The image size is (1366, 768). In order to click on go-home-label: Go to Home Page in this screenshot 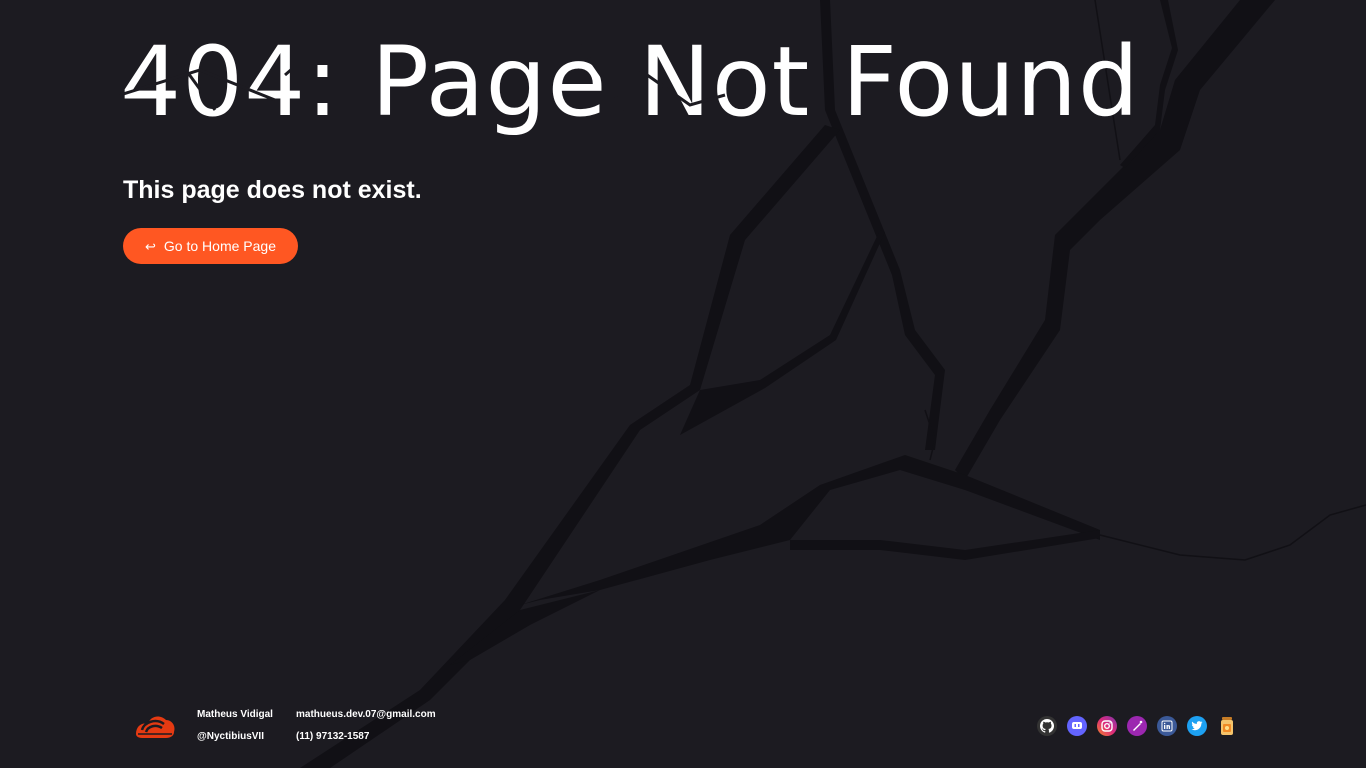, I will do `click(219, 246)`.